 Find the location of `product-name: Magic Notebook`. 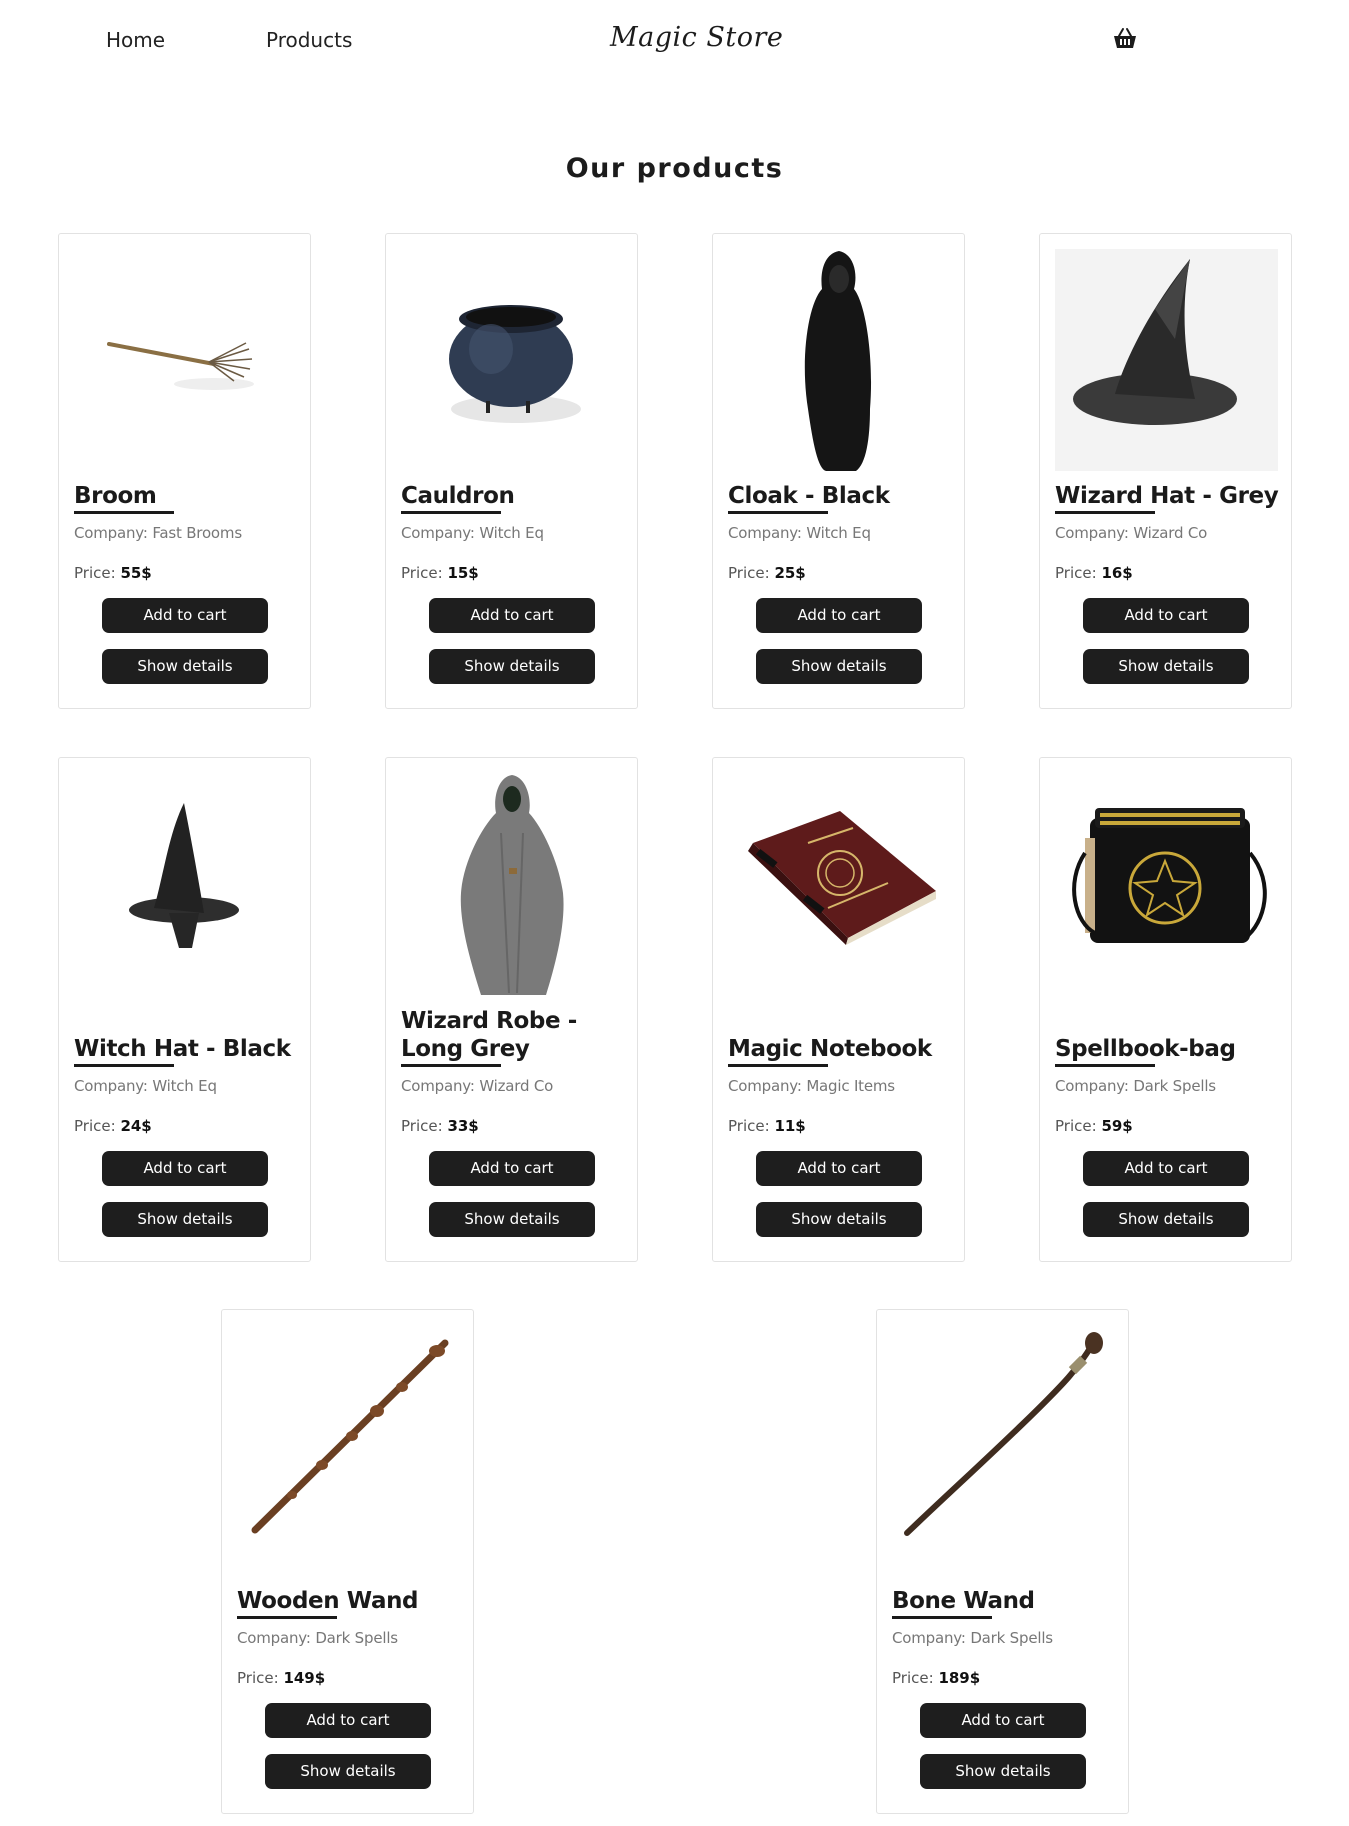

product-name: Magic Notebook is located at coordinates (830, 1049).